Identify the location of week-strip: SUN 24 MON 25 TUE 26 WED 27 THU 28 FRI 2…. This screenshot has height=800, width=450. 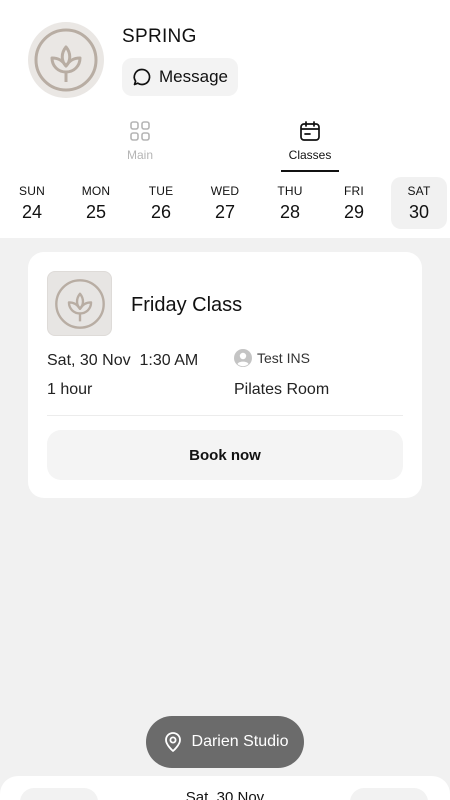
(225, 203).